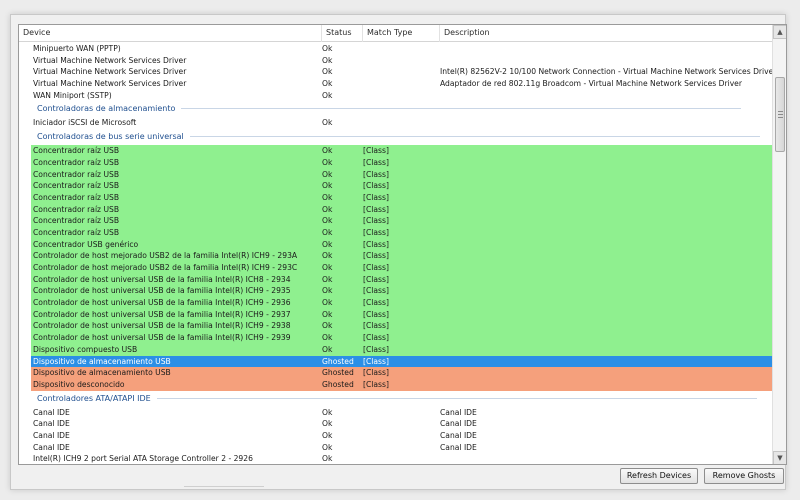 Image resolution: width=800 pixels, height=500 pixels. I want to click on scroll-up-icon: ▲, so click(779, 32).